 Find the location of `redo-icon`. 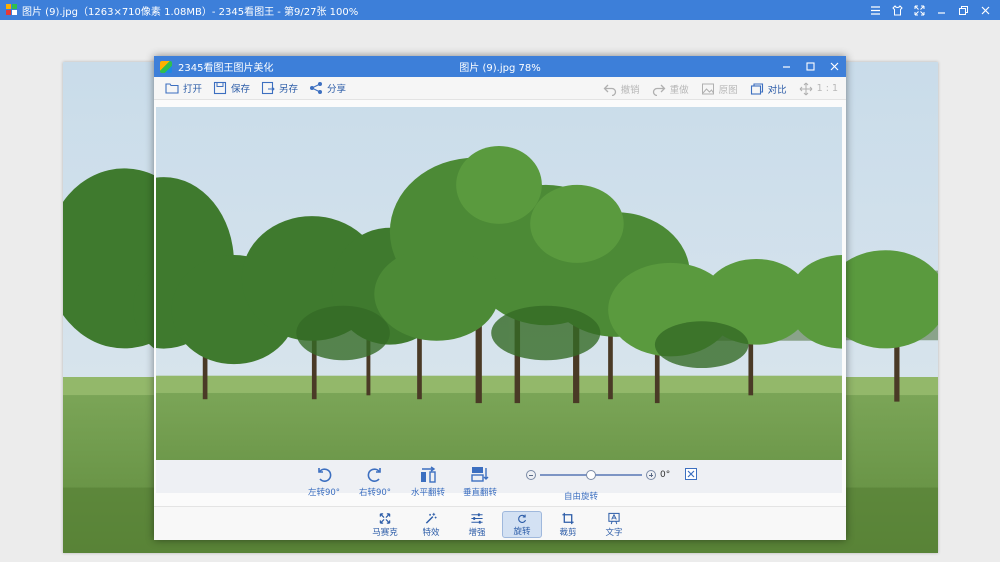

redo-icon is located at coordinates (659, 90).